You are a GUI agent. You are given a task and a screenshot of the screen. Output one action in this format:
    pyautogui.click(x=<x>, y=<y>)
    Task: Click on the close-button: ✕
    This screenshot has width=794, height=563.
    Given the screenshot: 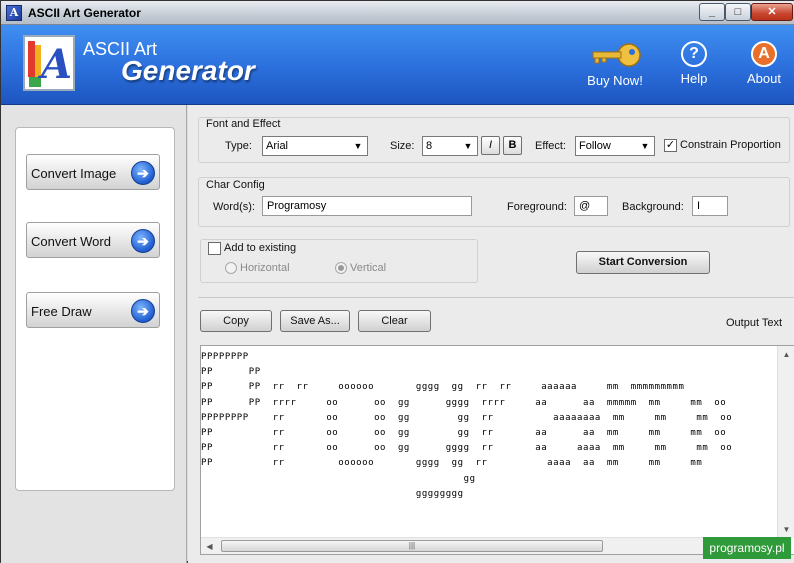 What is the action you would take?
    pyautogui.click(x=772, y=12)
    